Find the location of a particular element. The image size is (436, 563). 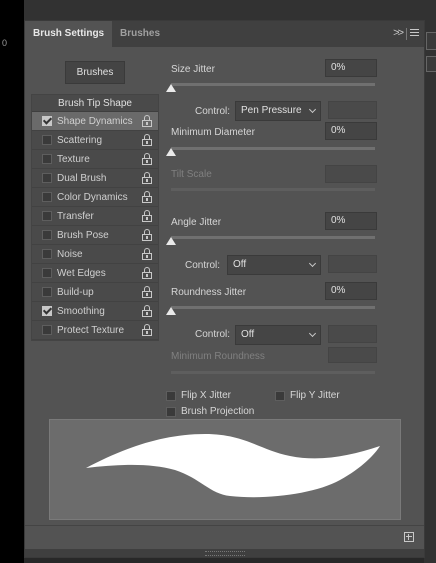

app-top-bar is located at coordinates (218, 10).